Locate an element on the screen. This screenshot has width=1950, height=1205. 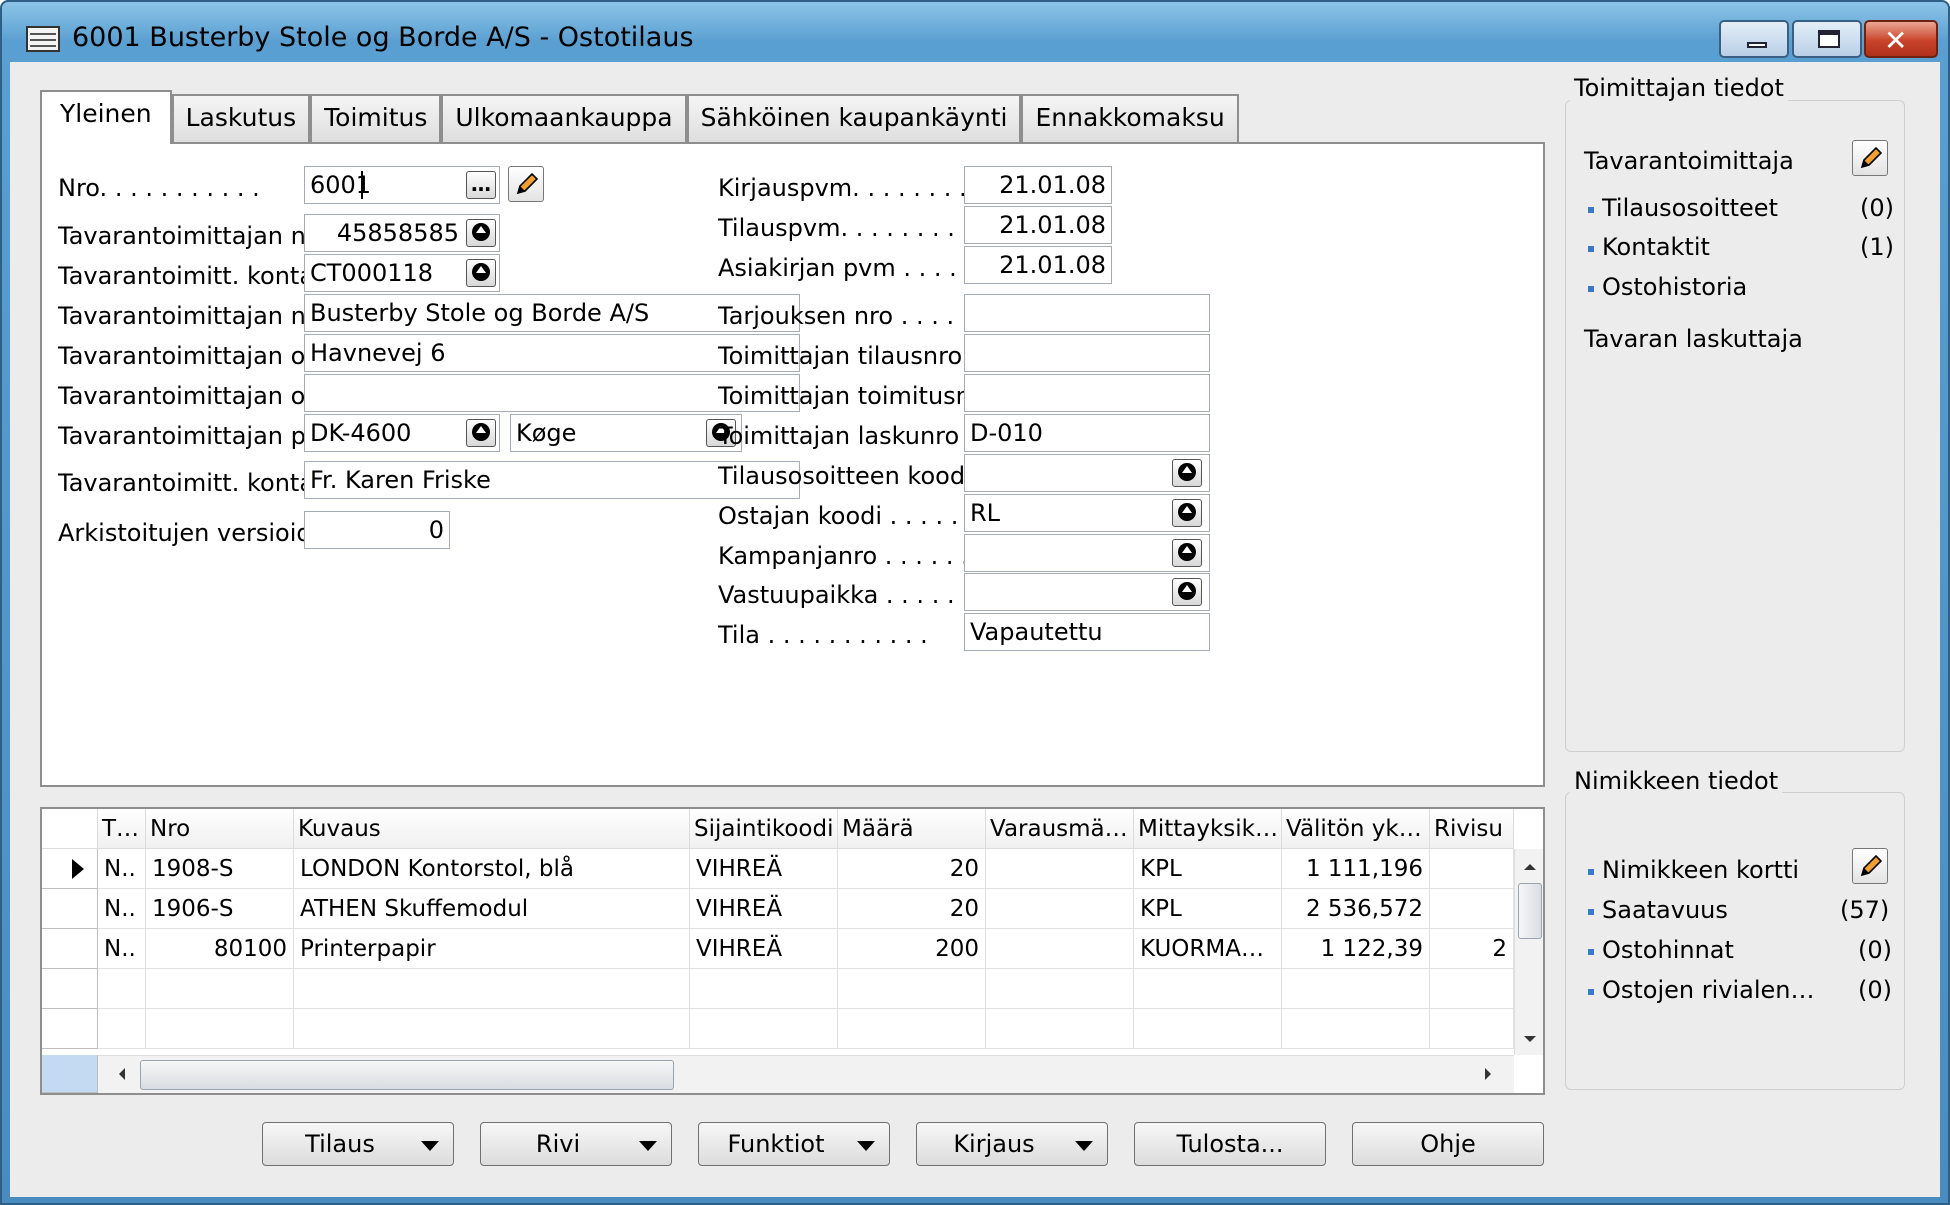
help-button: Ohje is located at coordinates (1448, 1144).